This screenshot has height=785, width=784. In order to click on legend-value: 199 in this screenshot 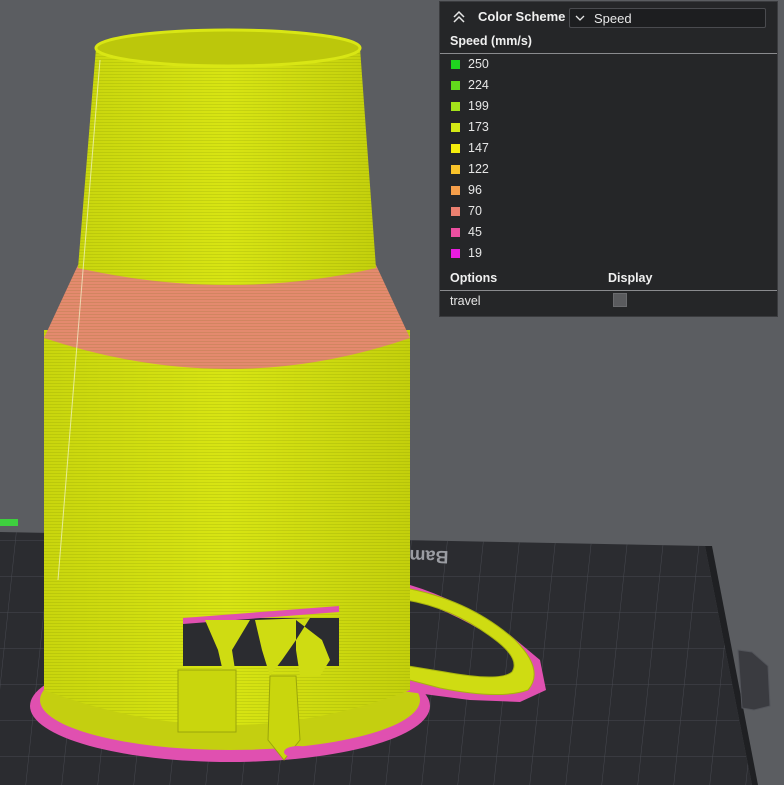, I will do `click(478, 106)`.